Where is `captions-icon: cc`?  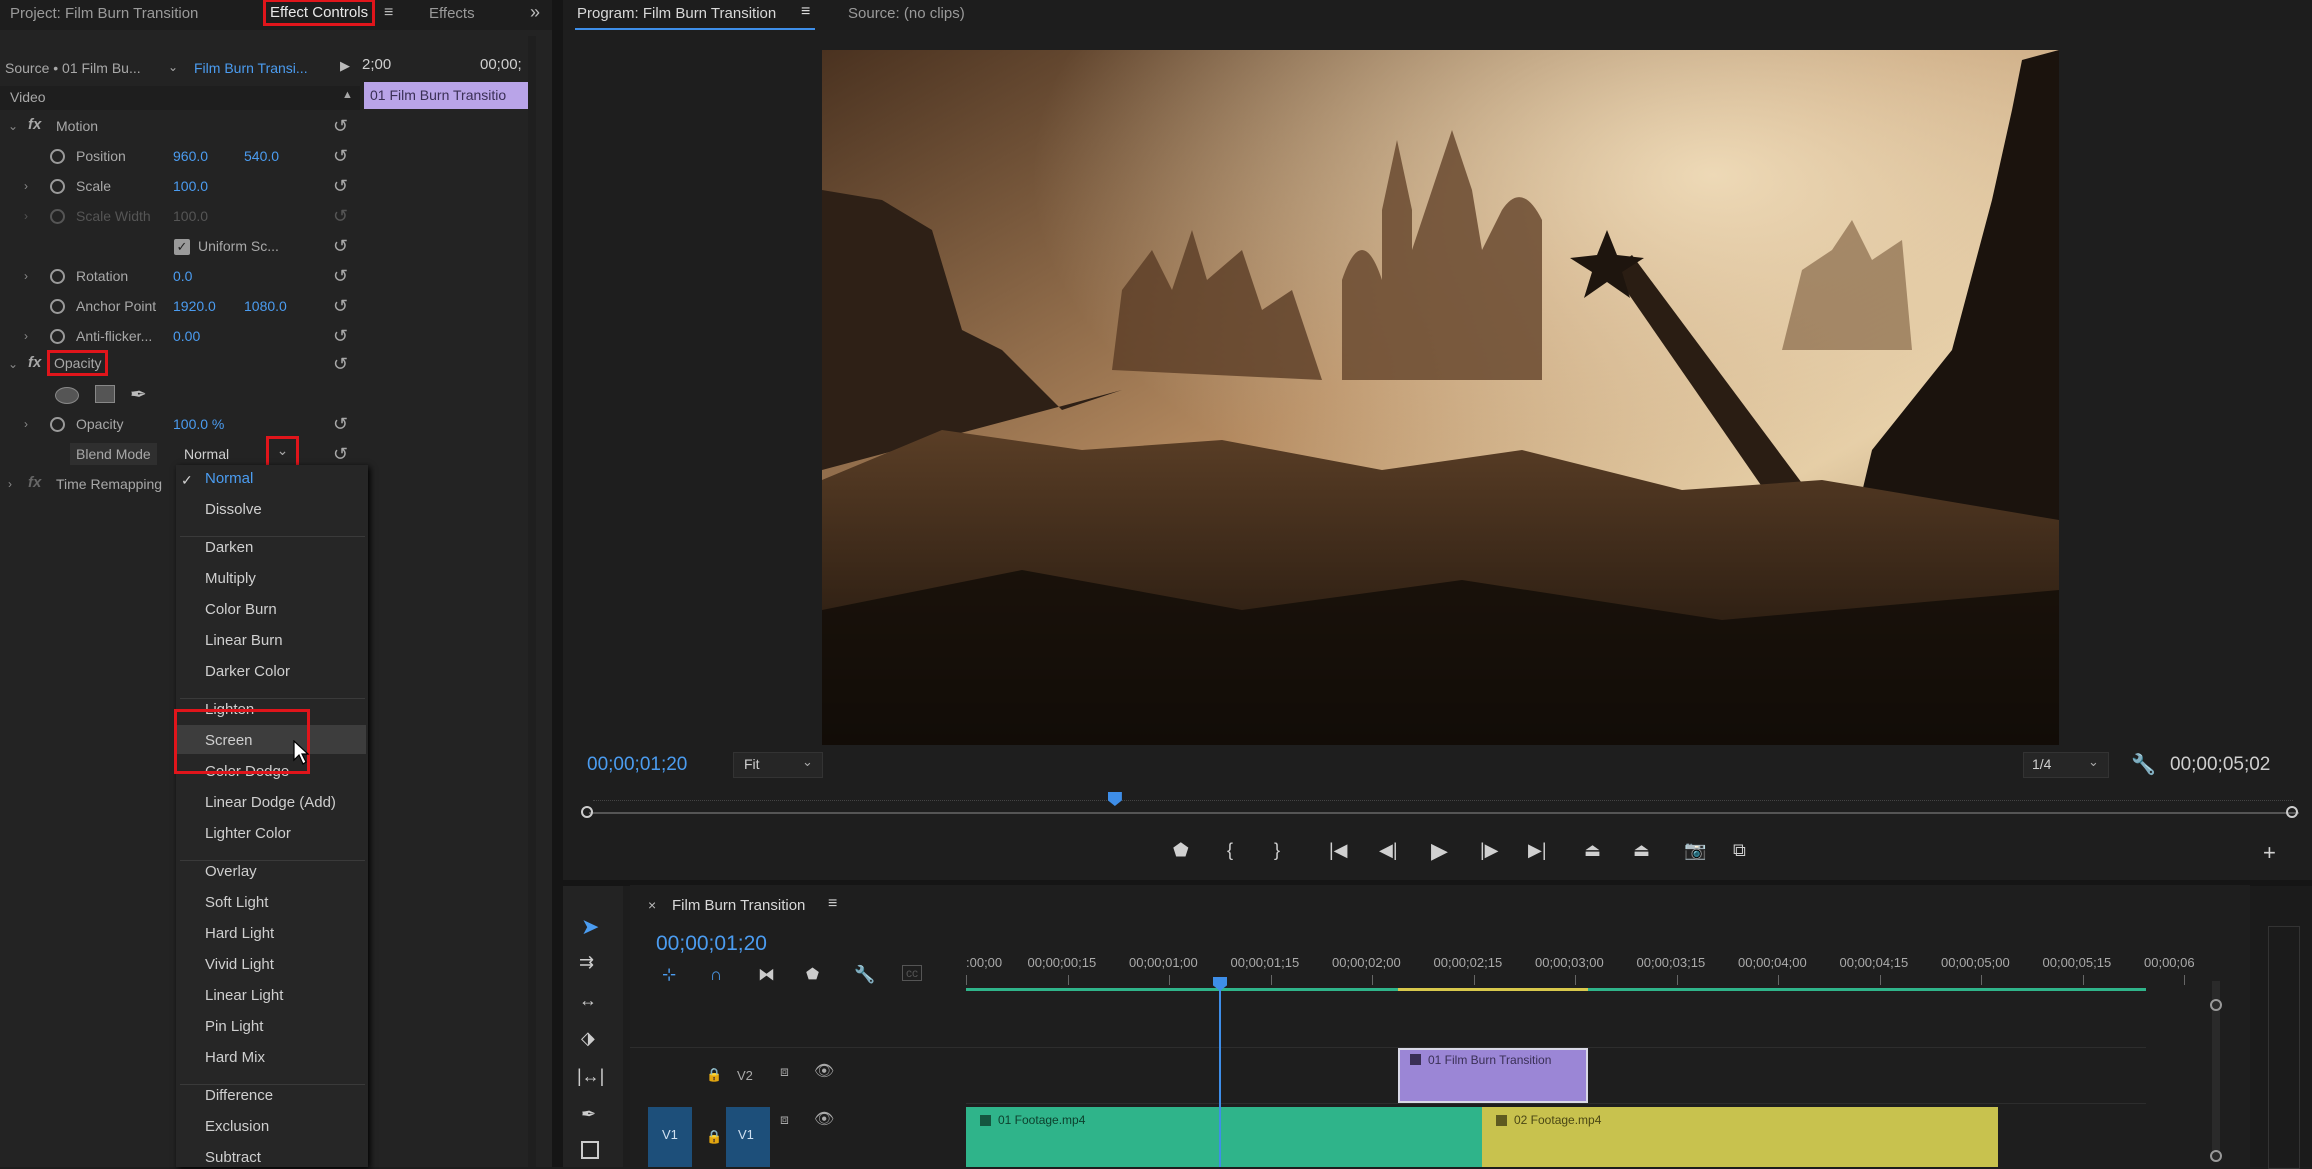
captions-icon: cc is located at coordinates (912, 973).